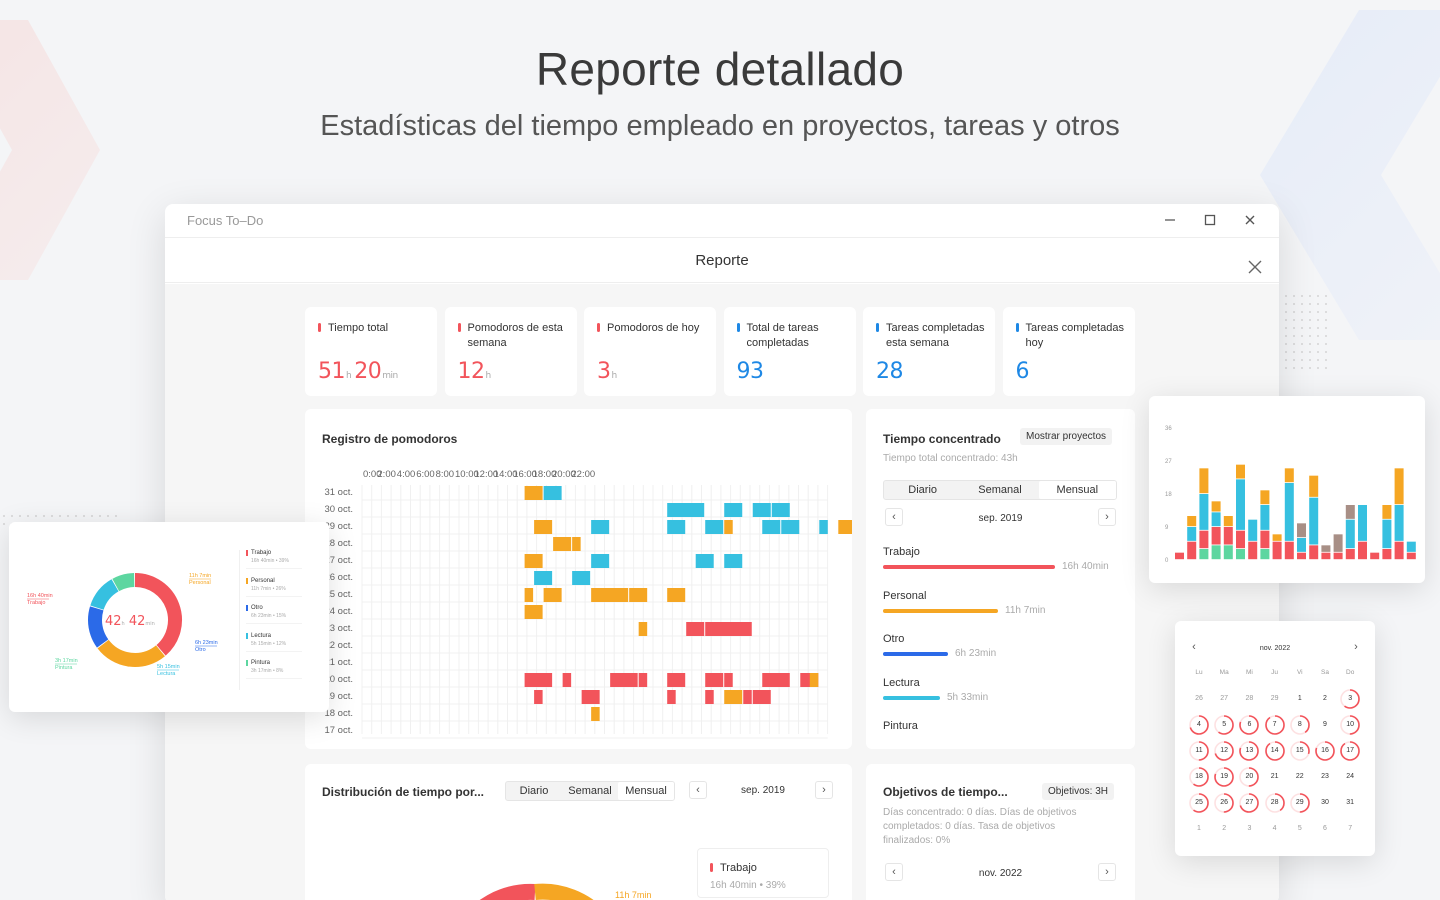 This screenshot has height=900, width=1440. Describe the element at coordinates (1325, 725) in the screenshot. I see `calendar-day: 9` at that location.